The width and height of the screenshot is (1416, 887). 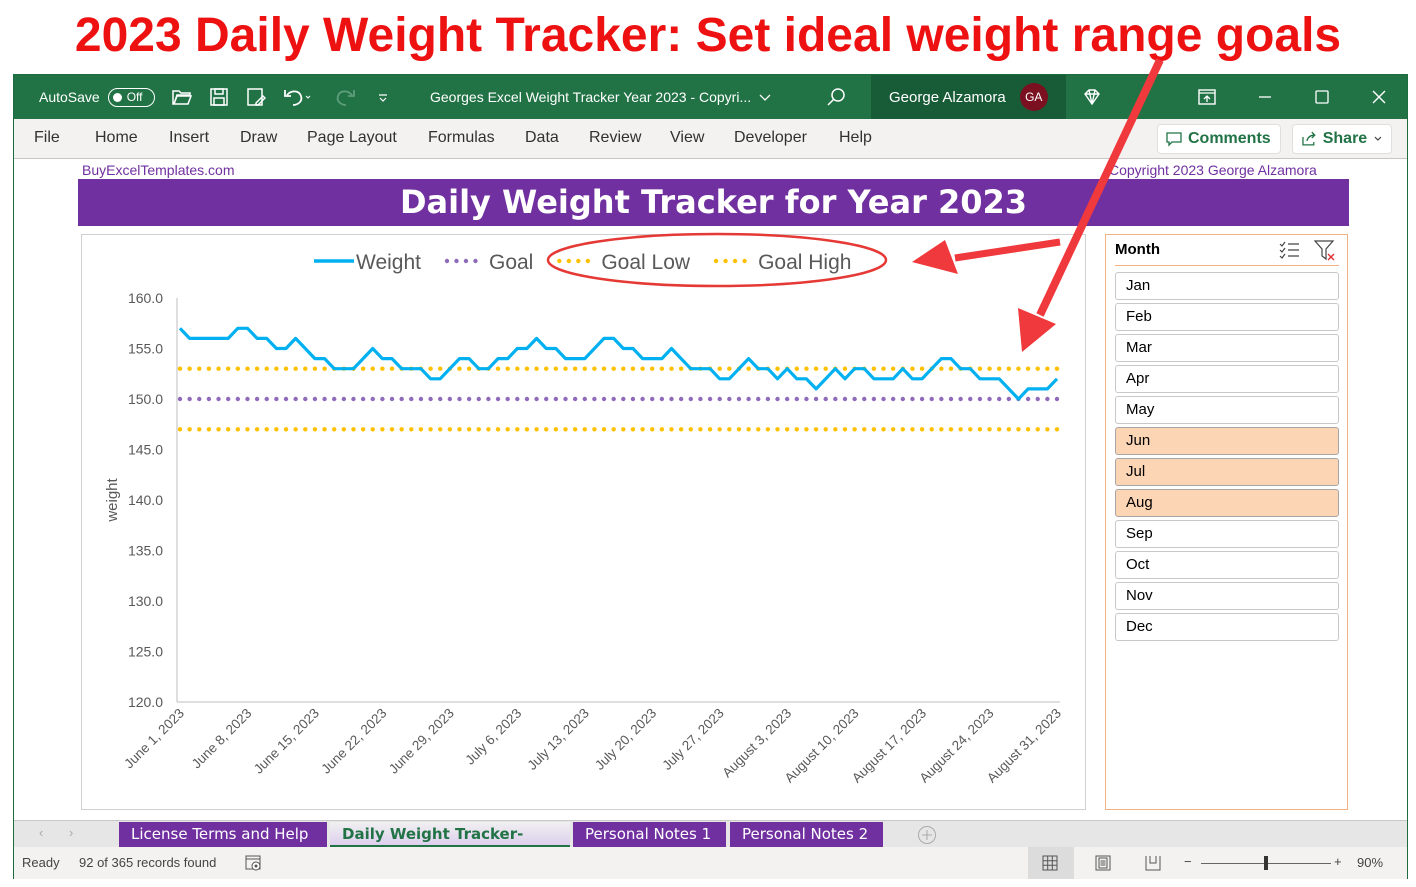 What do you see at coordinates (1338, 861) in the screenshot?
I see `zoom-in-button: +` at bounding box center [1338, 861].